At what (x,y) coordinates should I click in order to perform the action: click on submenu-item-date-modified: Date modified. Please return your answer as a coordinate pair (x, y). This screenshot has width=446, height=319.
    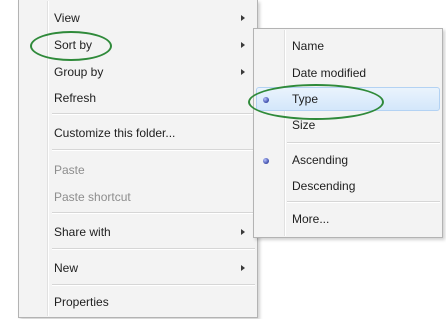
    Looking at the image, I should click on (348, 73).